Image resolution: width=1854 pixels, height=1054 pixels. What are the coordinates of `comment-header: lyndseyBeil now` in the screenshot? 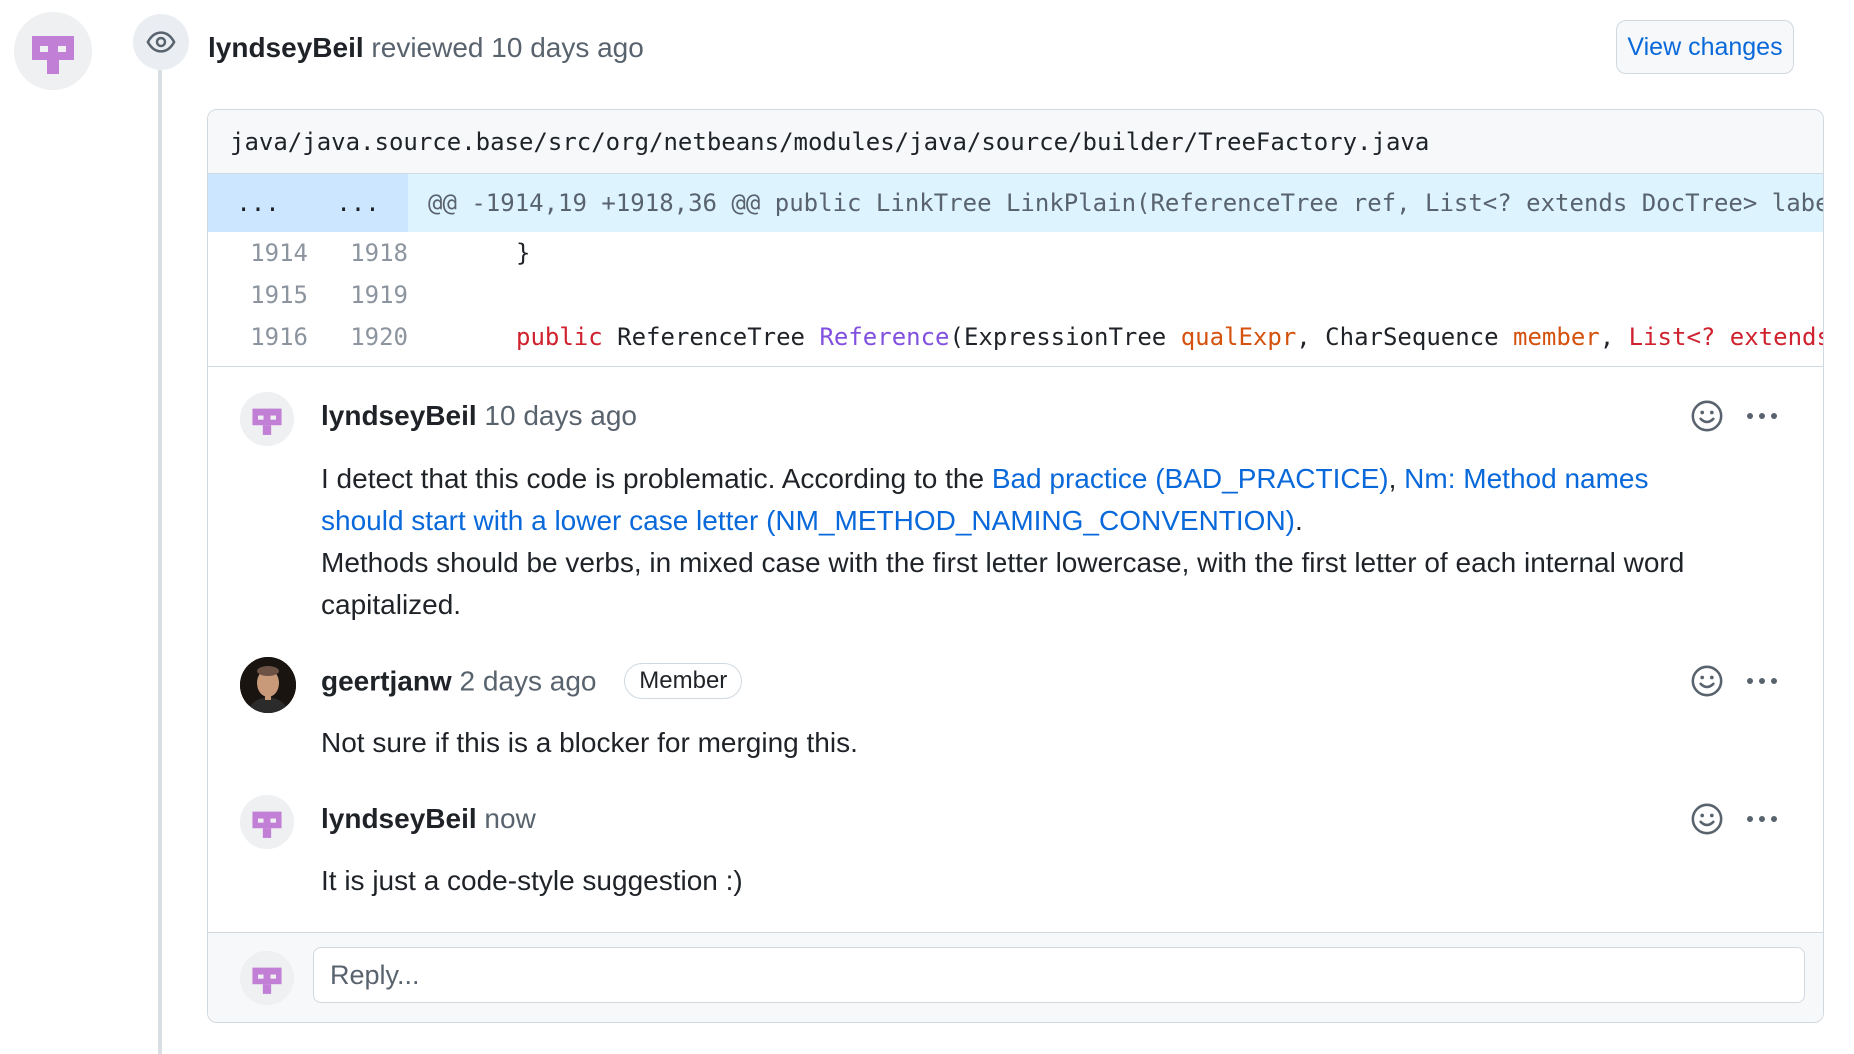 It's located at (428, 819).